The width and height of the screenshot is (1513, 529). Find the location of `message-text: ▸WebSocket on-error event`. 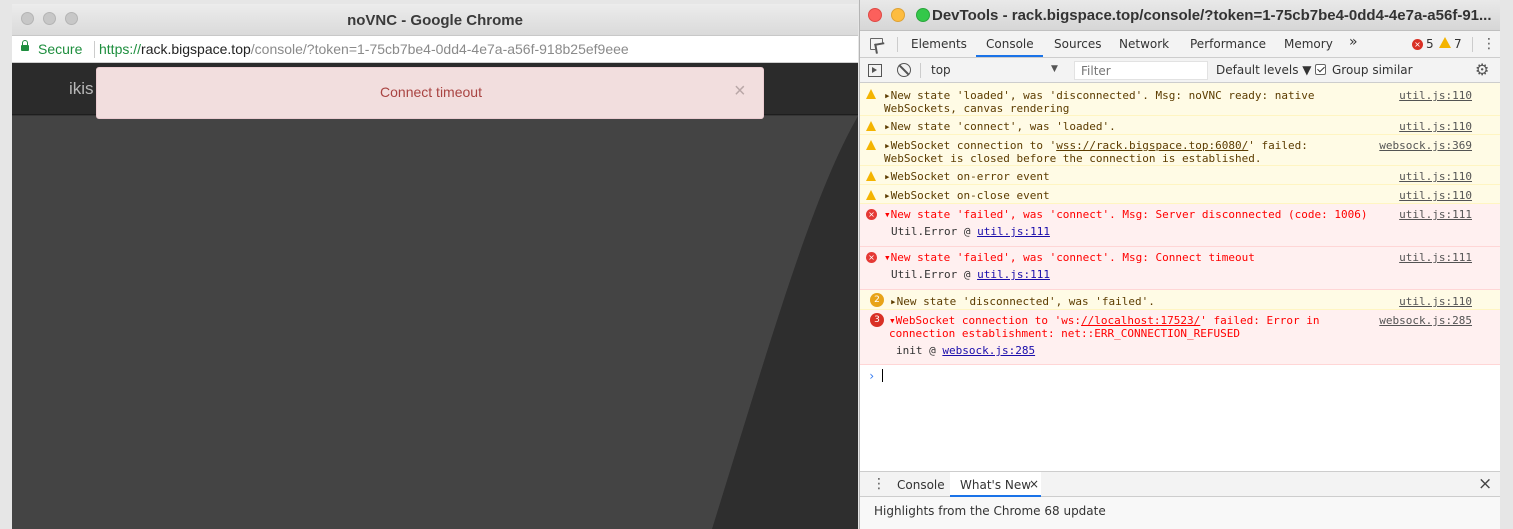

message-text: ▸WebSocket on-error event is located at coordinates (967, 176).